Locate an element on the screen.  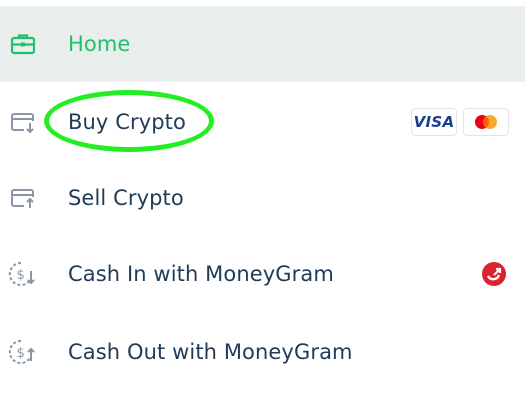
mastercard-logo is located at coordinates (486, 122).